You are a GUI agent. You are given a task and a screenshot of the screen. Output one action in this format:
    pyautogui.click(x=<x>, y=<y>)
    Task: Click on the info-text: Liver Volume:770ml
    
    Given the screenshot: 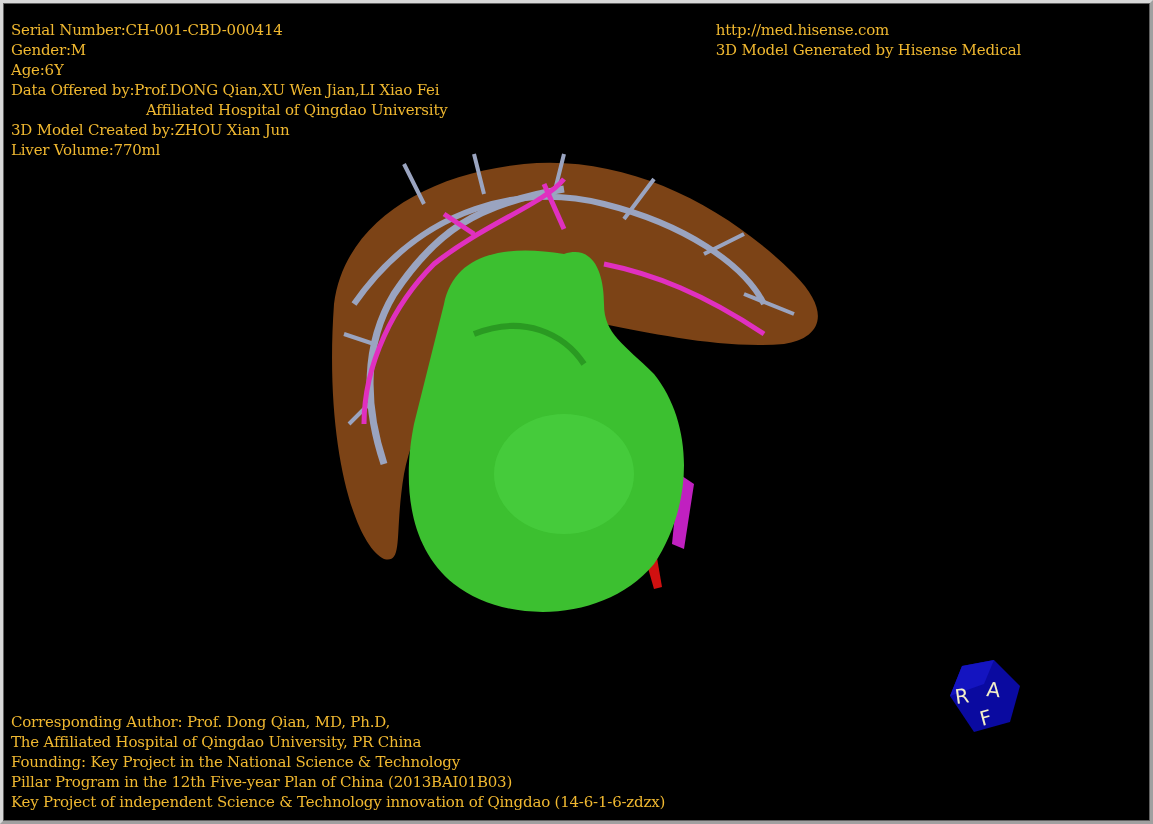 What is the action you would take?
    pyautogui.click(x=86, y=150)
    